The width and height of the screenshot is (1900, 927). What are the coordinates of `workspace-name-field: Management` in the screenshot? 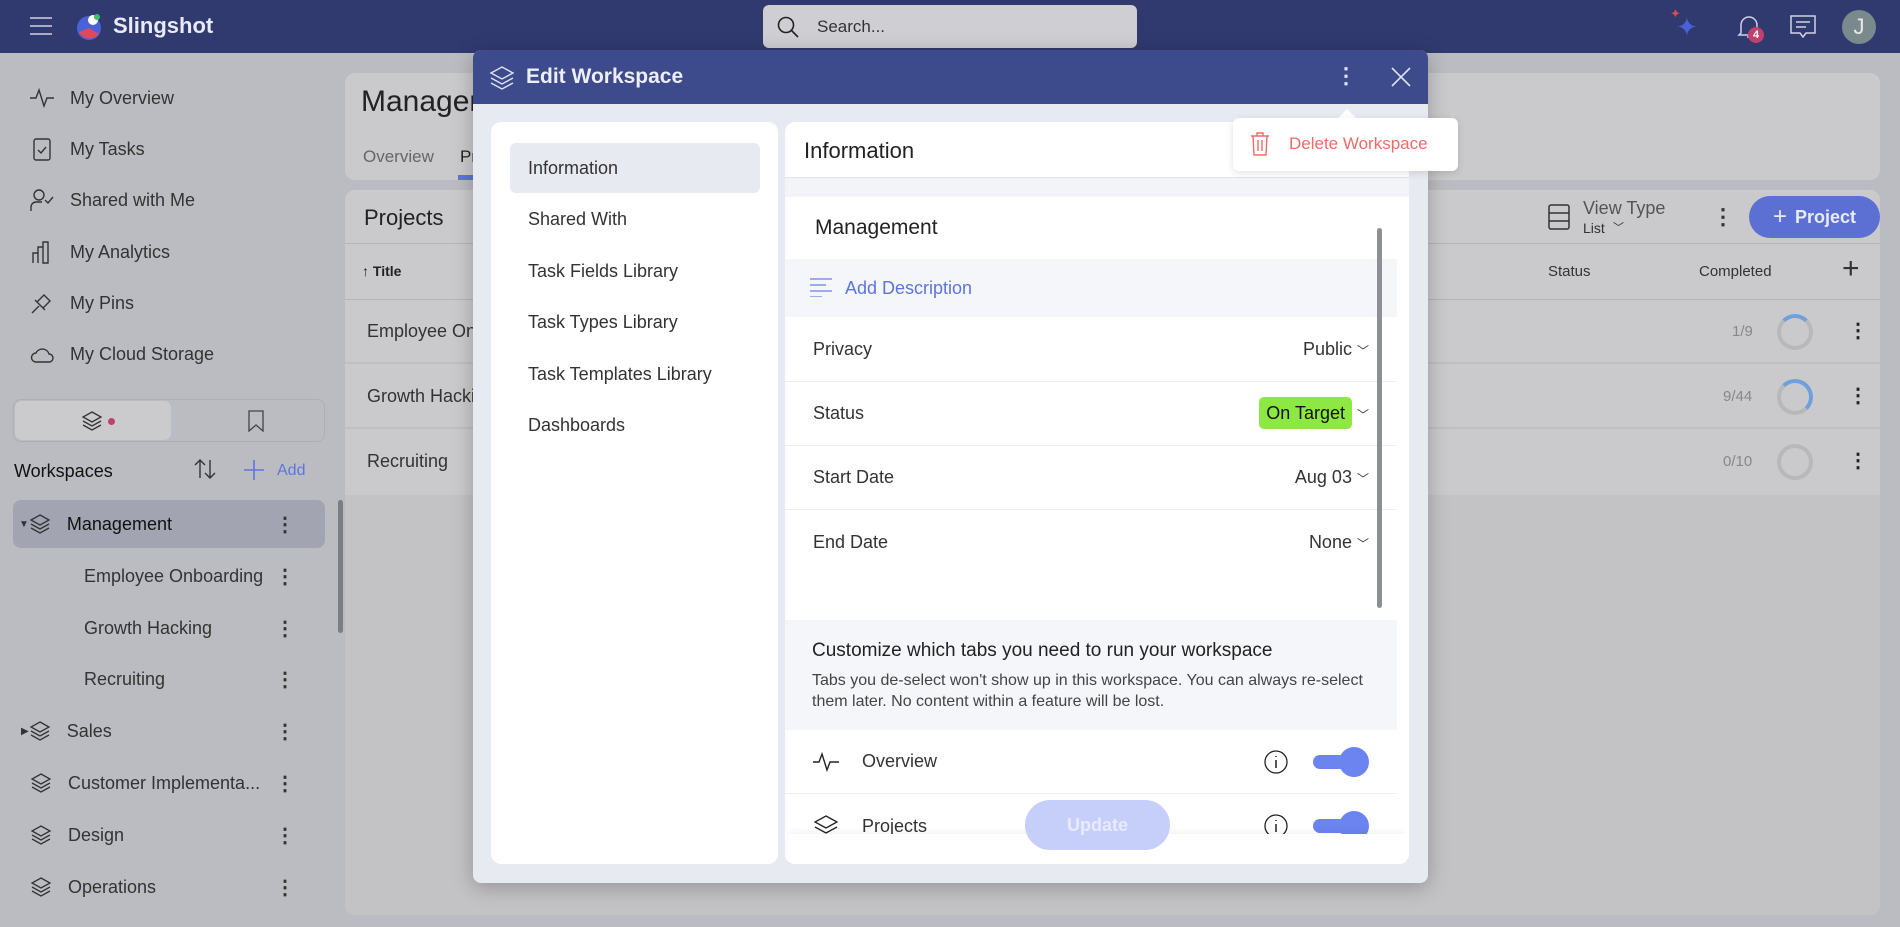 It's located at (876, 228).